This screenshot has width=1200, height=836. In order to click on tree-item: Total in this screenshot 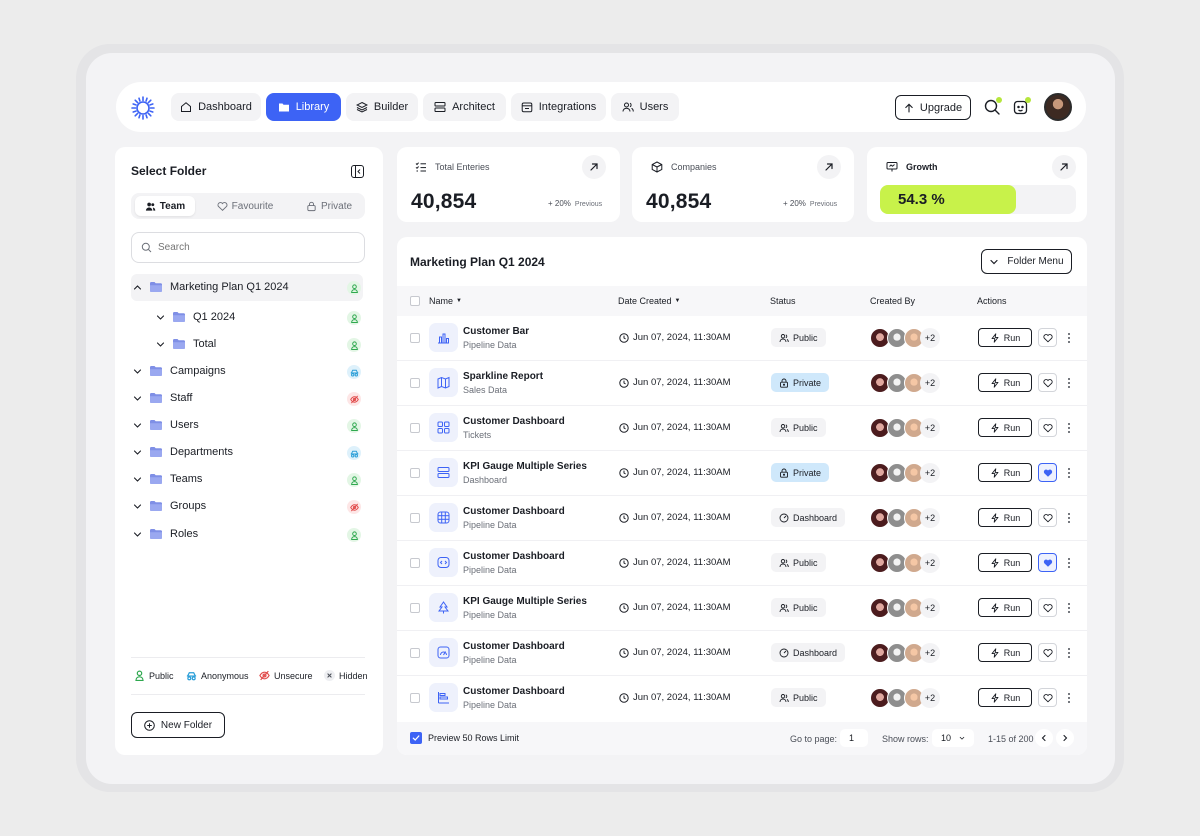, I will do `click(186, 344)`.